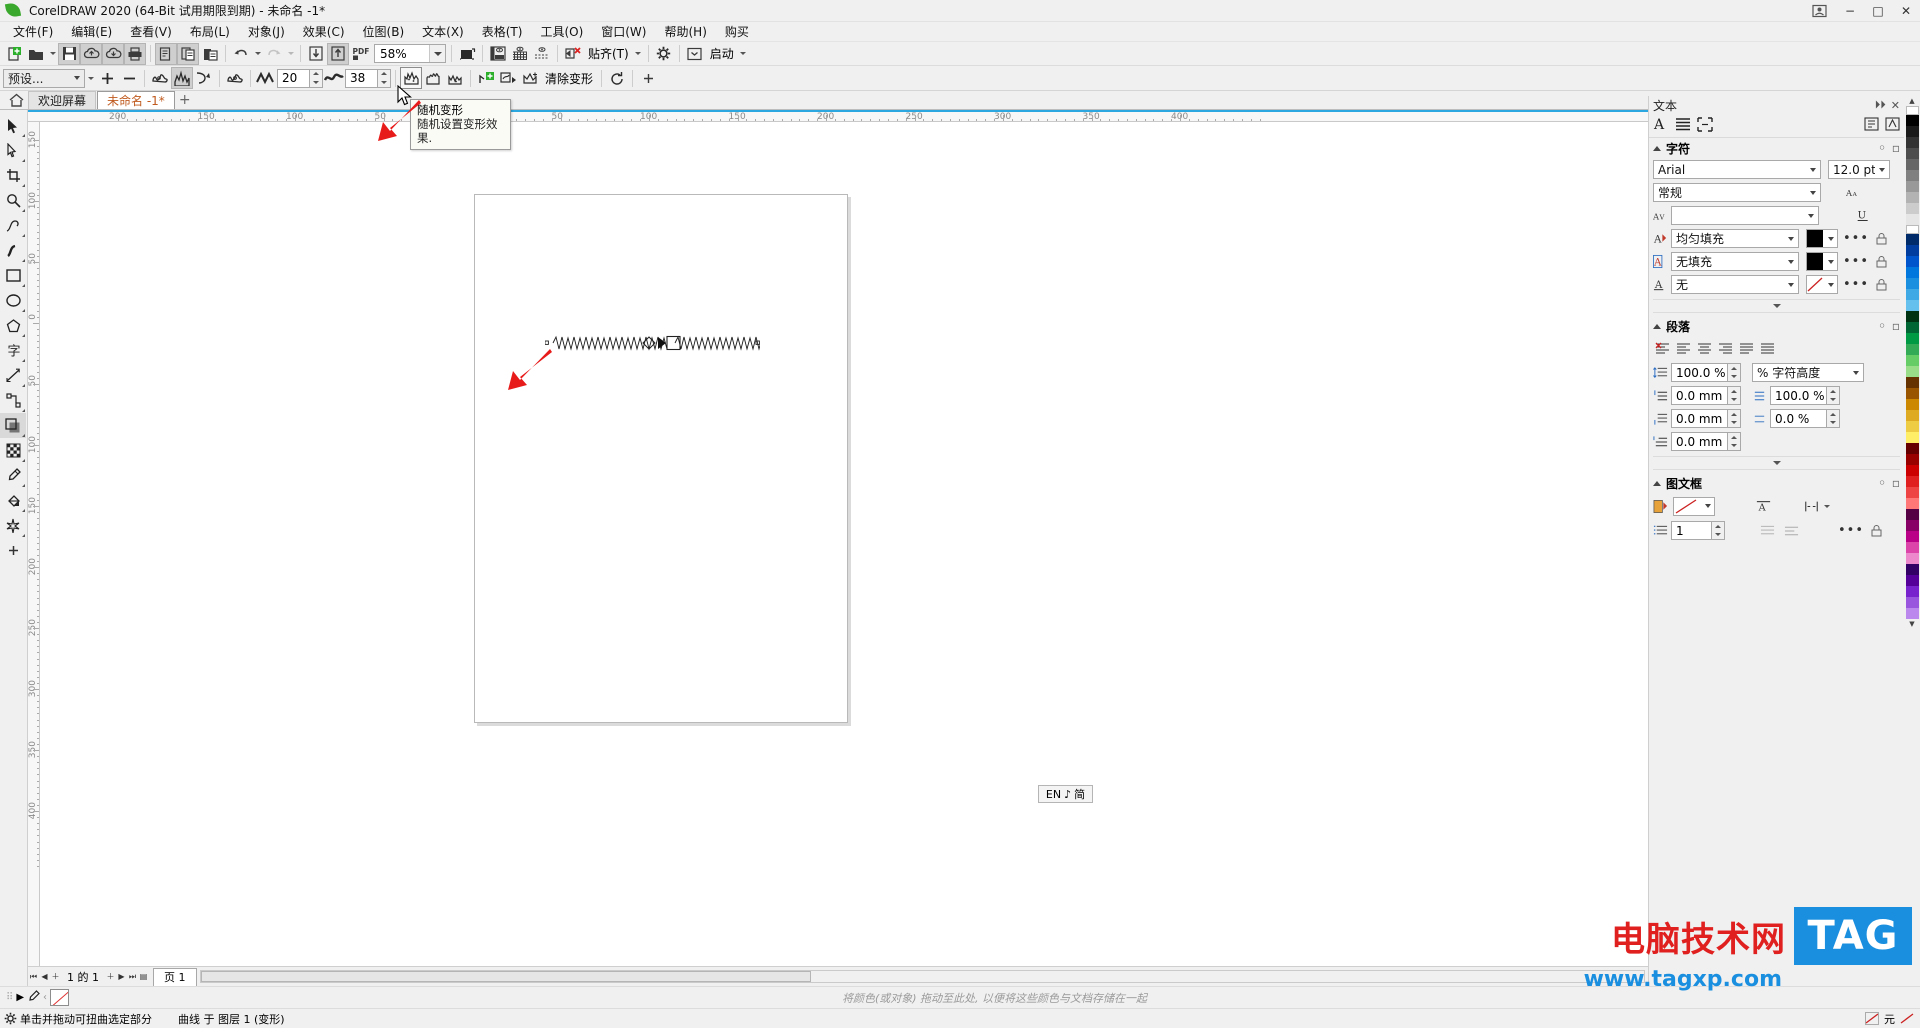 The width and height of the screenshot is (1920, 1028). Describe the element at coordinates (1065, 794) in the screenshot. I see `ime-indicator: EN ♪ 简` at that location.